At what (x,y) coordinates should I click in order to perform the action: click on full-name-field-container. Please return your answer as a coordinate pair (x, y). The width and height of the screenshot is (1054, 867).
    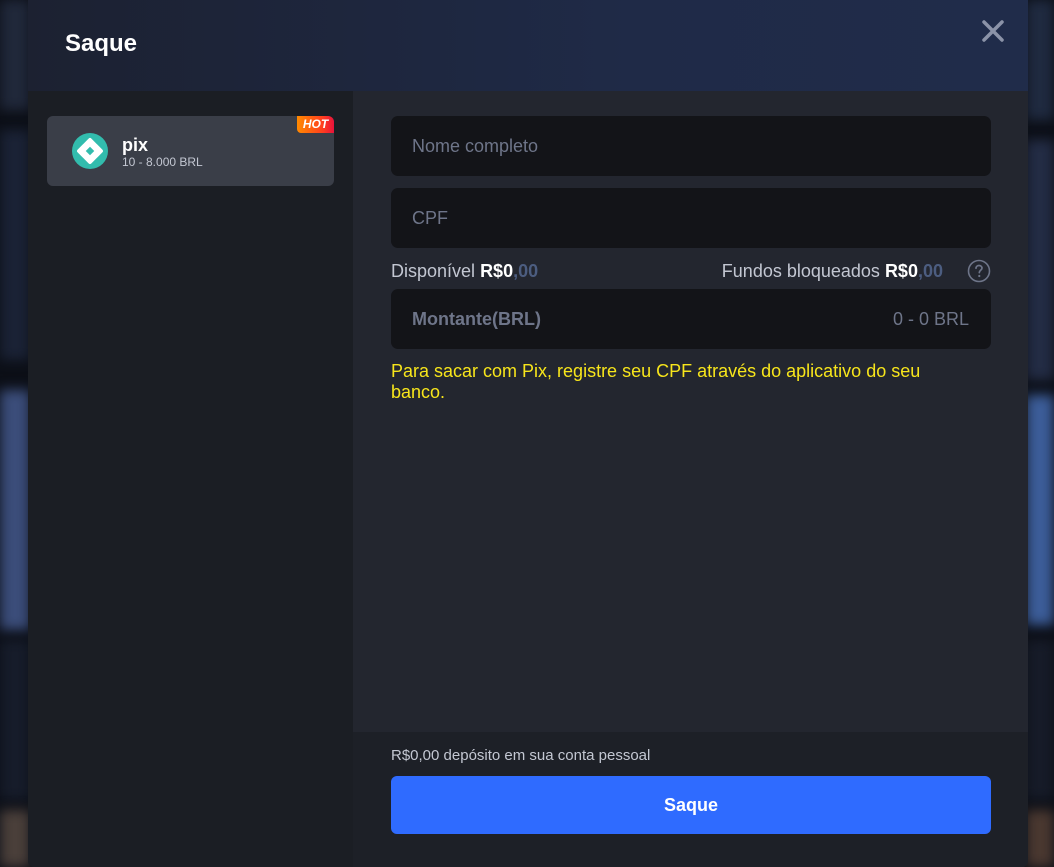
    Looking at the image, I should click on (691, 146).